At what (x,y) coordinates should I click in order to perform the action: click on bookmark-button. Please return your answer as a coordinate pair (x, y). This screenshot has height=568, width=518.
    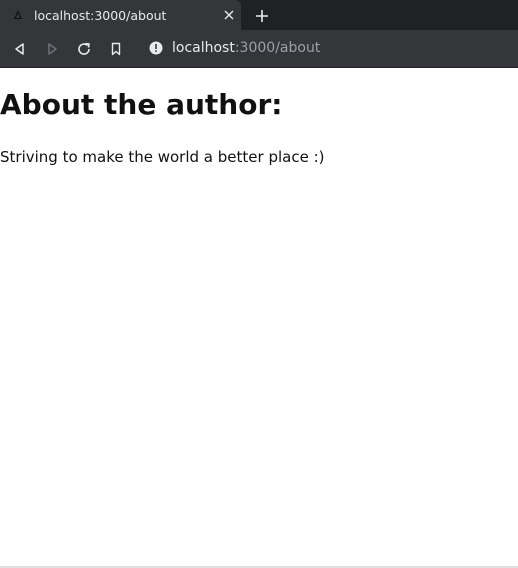
    Looking at the image, I should click on (116, 49).